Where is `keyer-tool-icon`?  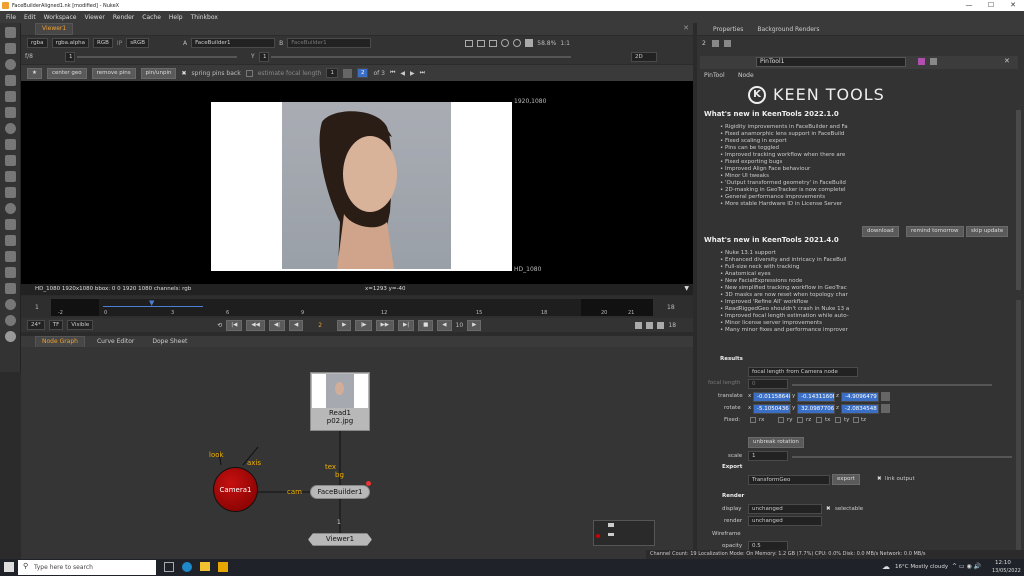 keyer-tool-icon is located at coordinates (10, 128).